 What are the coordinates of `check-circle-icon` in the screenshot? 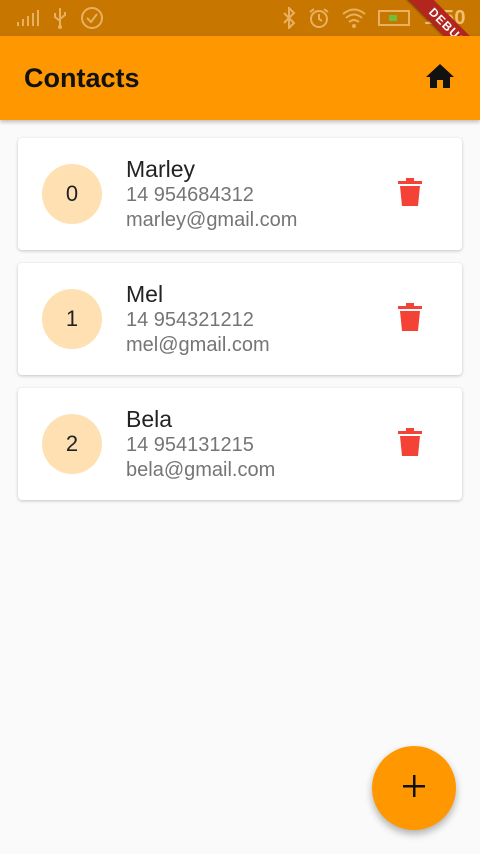 It's located at (92, 18).